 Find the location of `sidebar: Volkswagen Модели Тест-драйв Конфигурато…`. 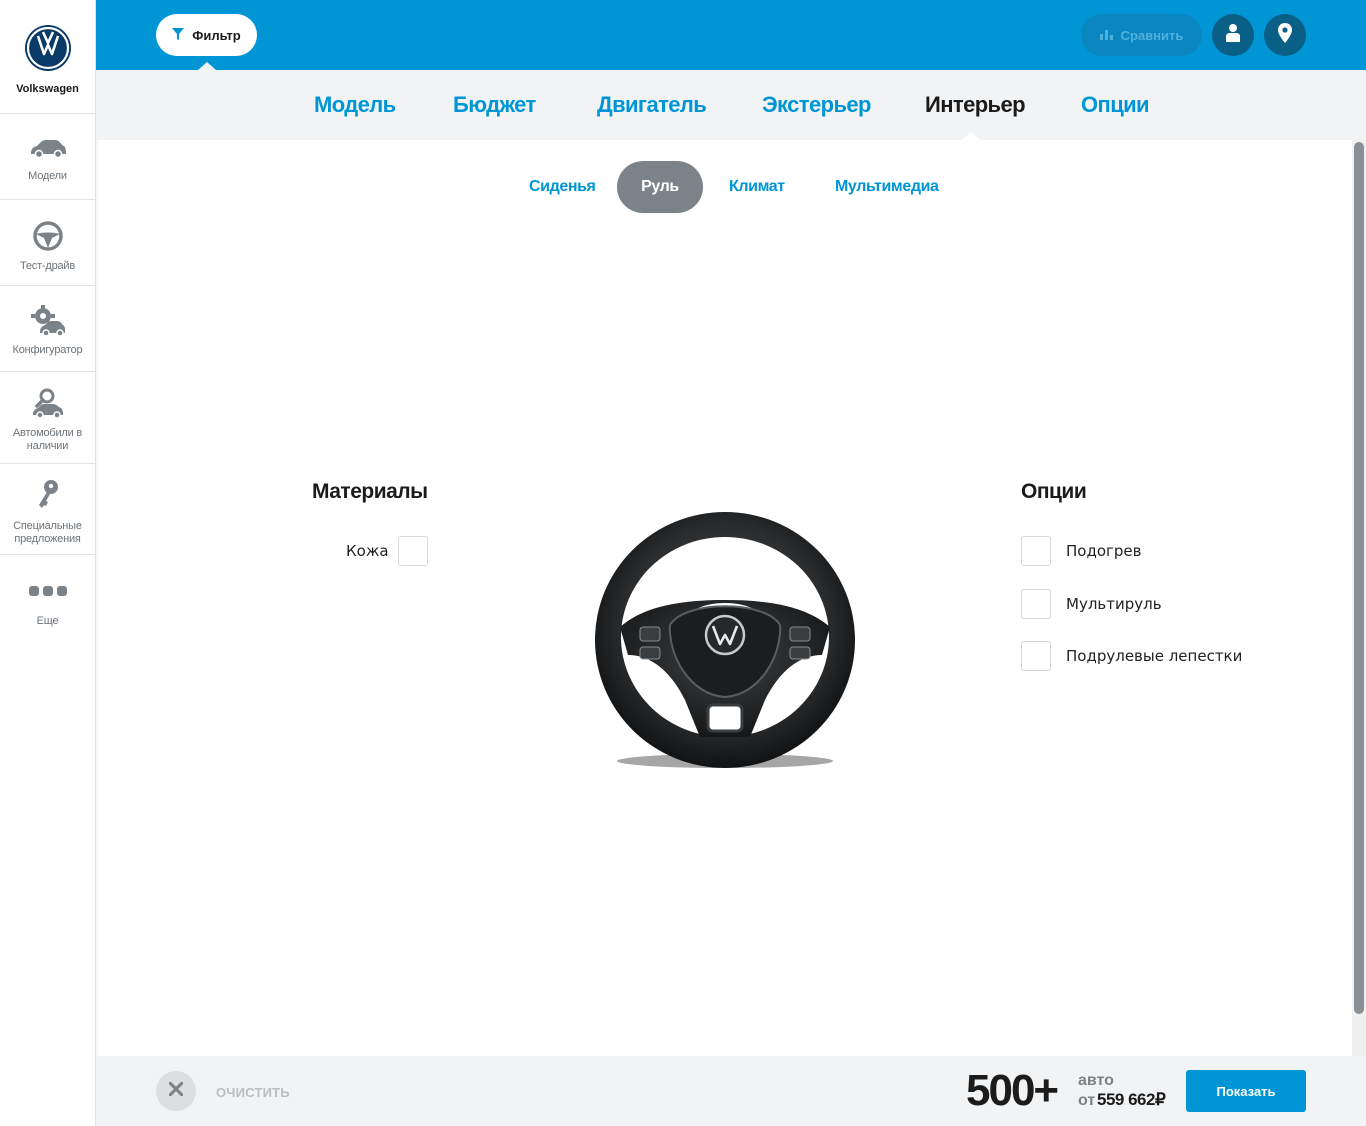

sidebar: Volkswagen Модели Тест-драйв Конфигурато… is located at coordinates (48, 563).